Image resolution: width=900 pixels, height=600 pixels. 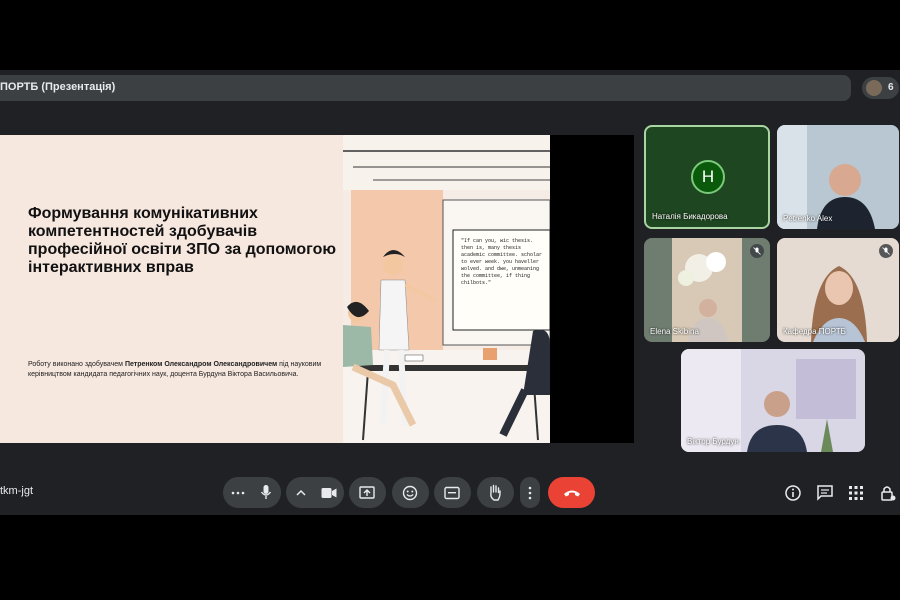 What do you see at coordinates (58, 87) in the screenshot?
I see `presentation-title: ПОРТБ (Презентація)` at bounding box center [58, 87].